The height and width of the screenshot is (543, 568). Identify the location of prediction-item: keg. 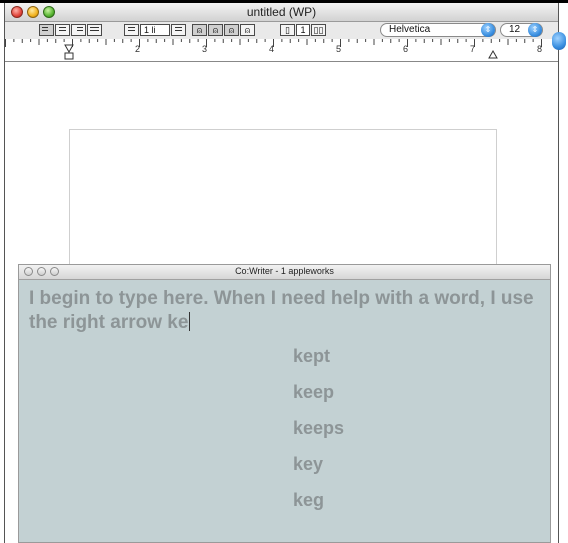
(318, 505).